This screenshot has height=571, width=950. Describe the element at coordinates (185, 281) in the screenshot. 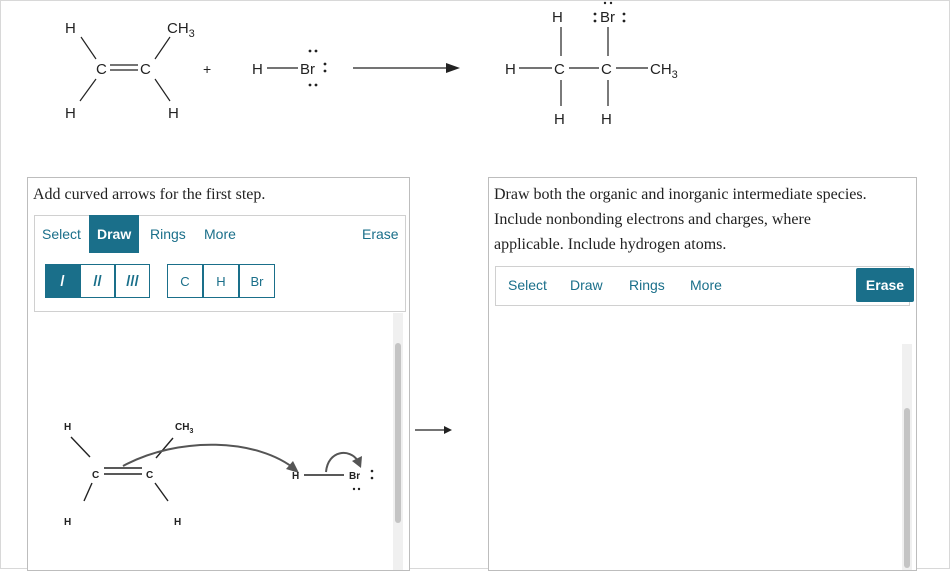

I see `carbon-atom-button: C` at that location.